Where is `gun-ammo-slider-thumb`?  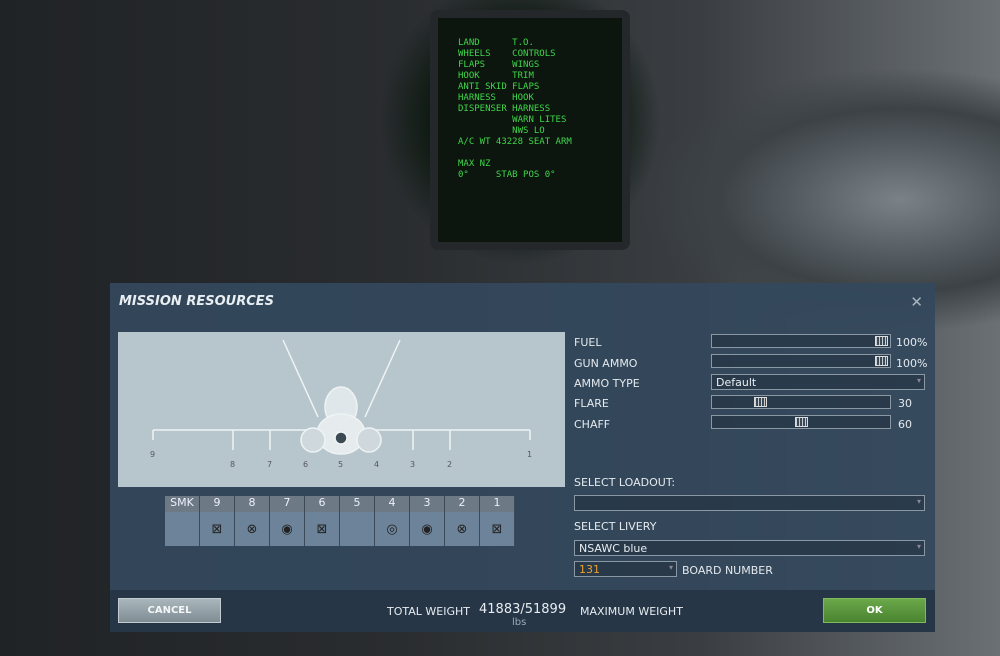
gun-ammo-slider-thumb is located at coordinates (881, 361).